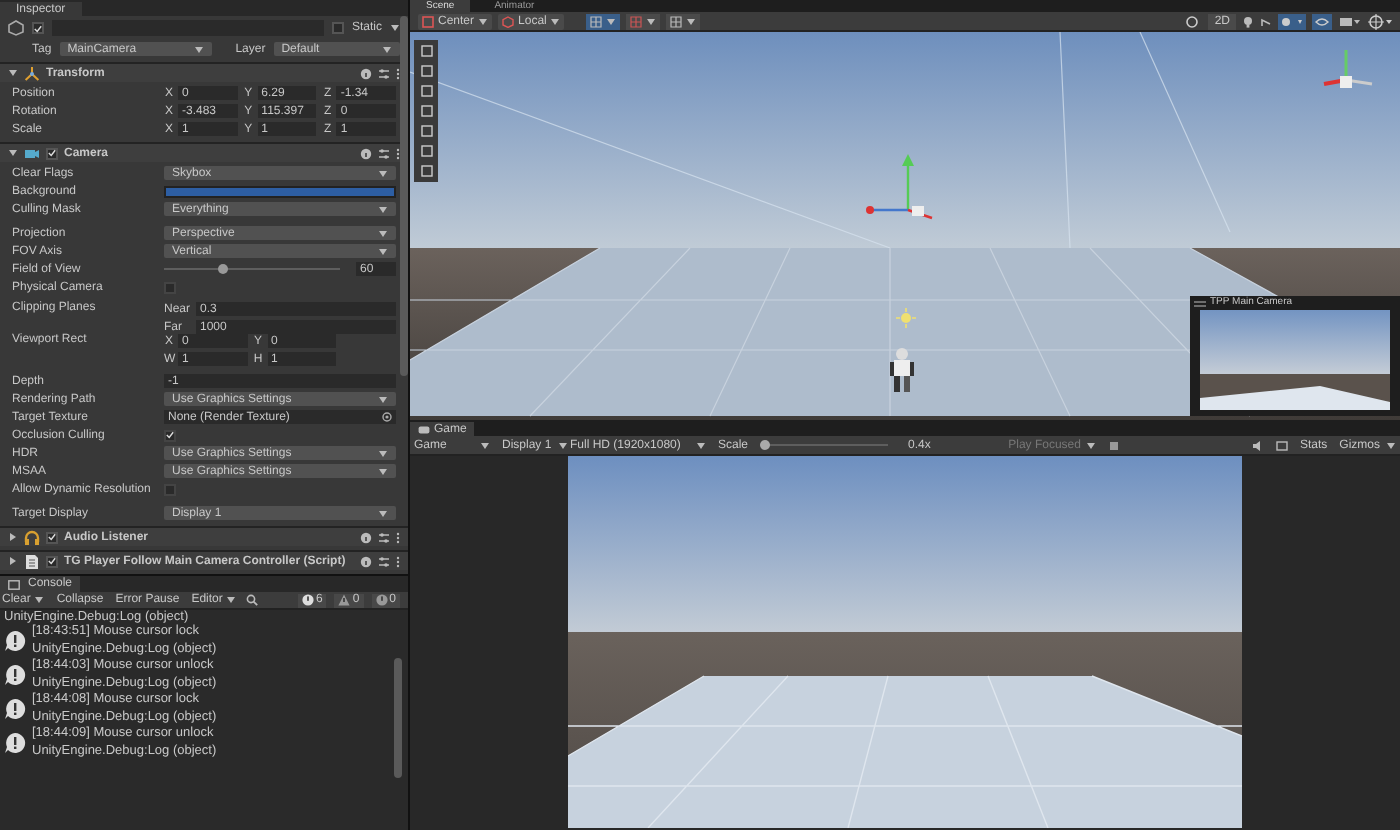 The image size is (1400, 830). I want to click on light-icon, so click(906, 318).